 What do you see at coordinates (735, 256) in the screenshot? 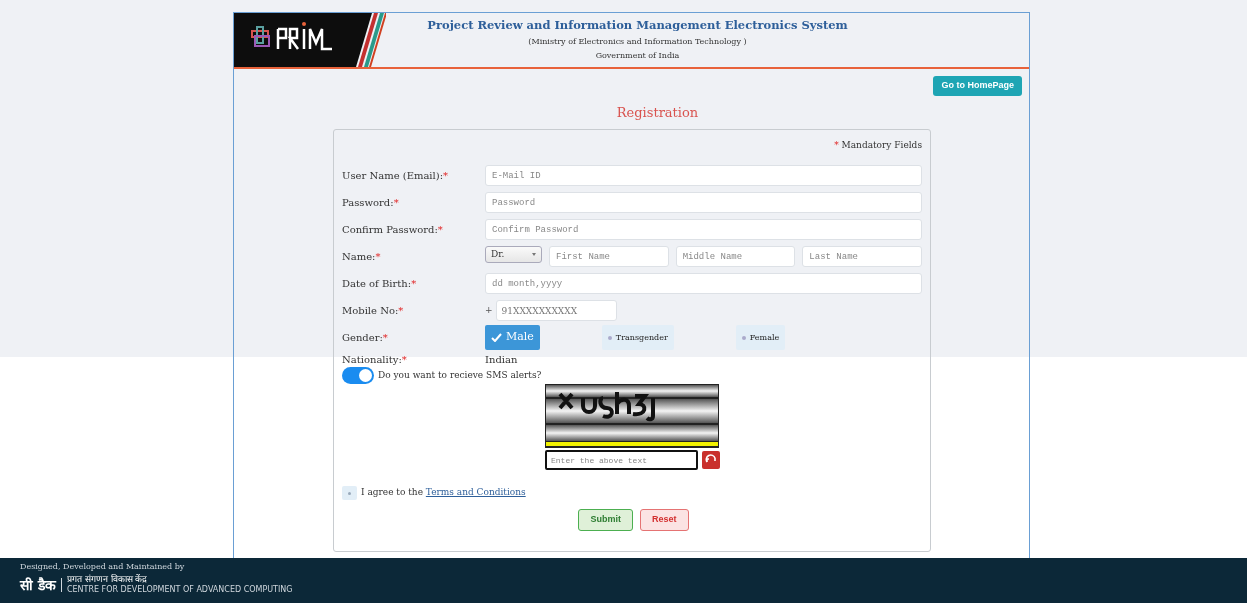
I see `input-field: Middle Name` at bounding box center [735, 256].